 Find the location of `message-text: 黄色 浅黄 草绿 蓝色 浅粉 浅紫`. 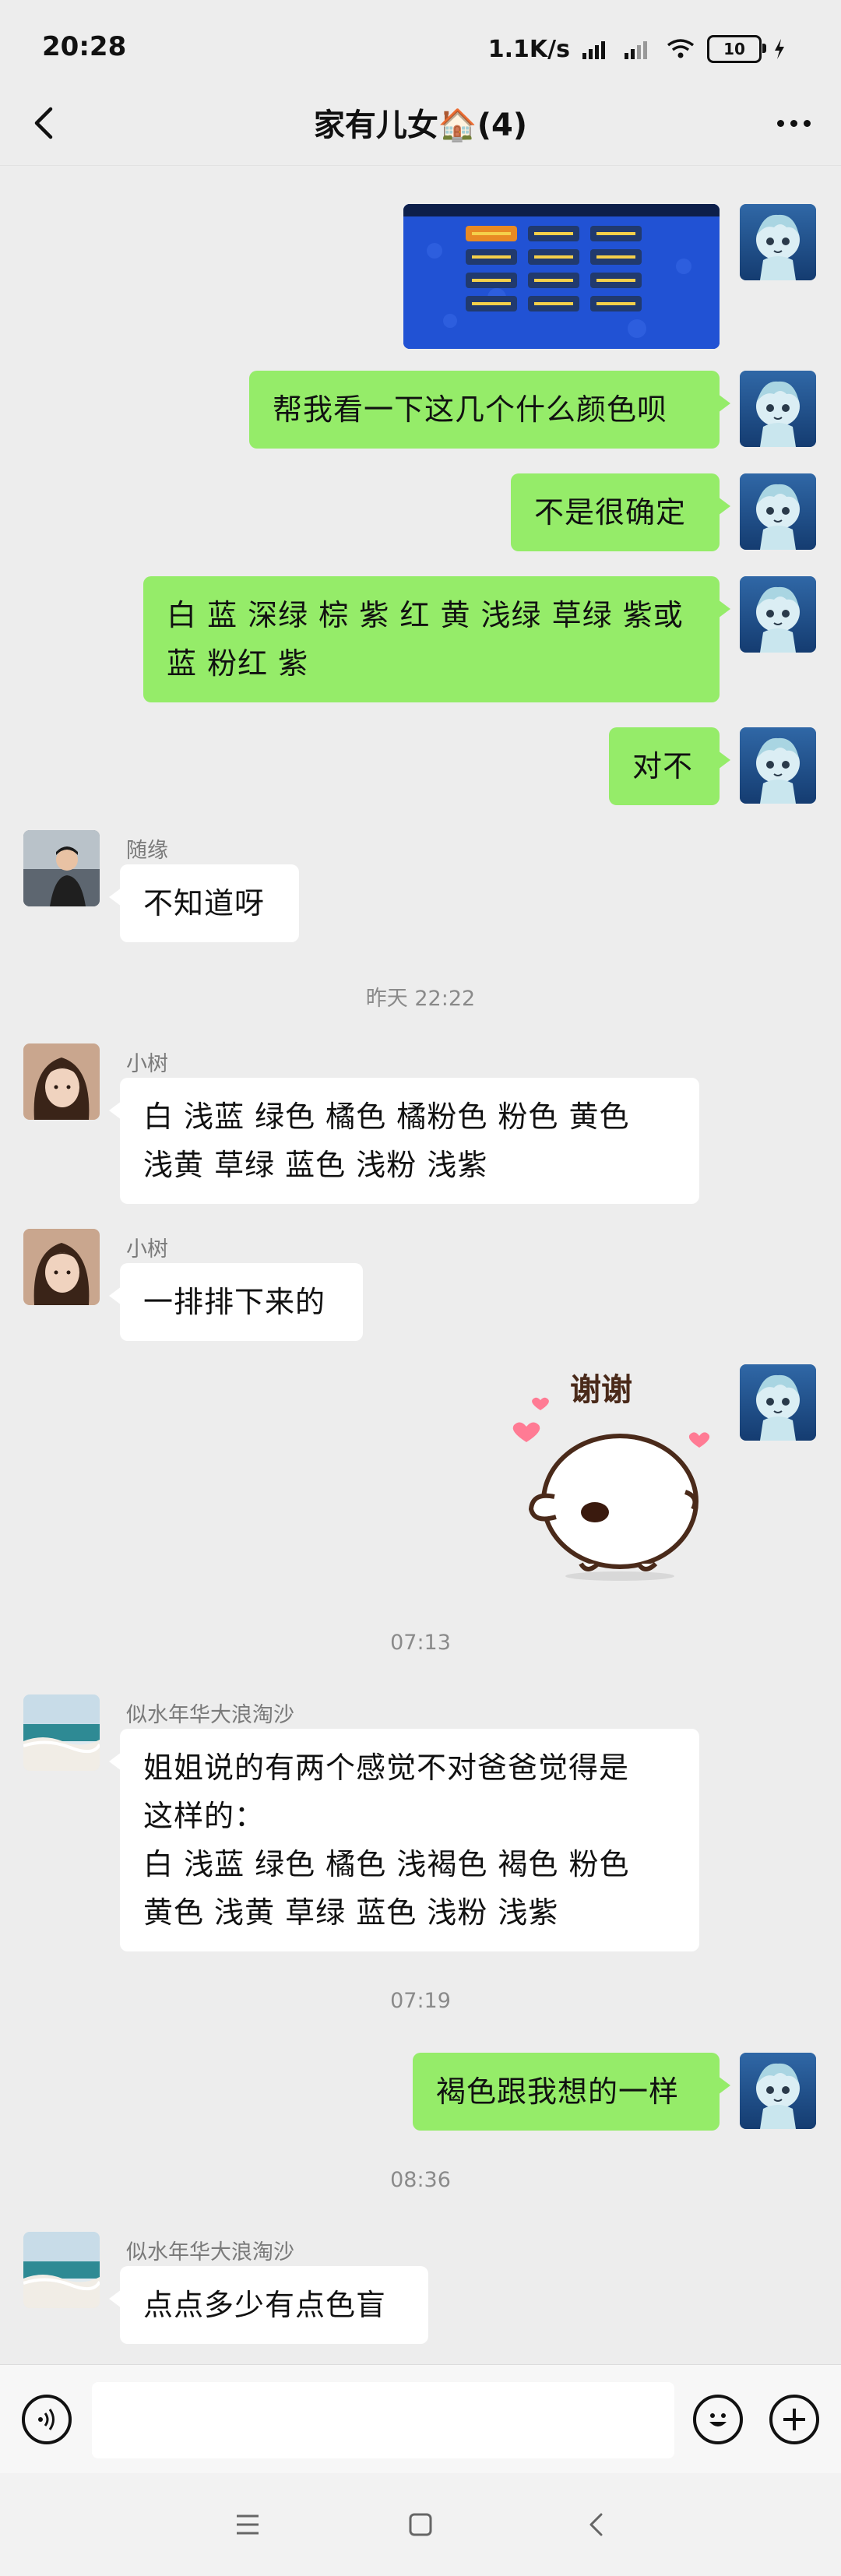

message-text: 黄色 浅黄 草绿 蓝色 浅粉 浅紫 is located at coordinates (351, 1912).